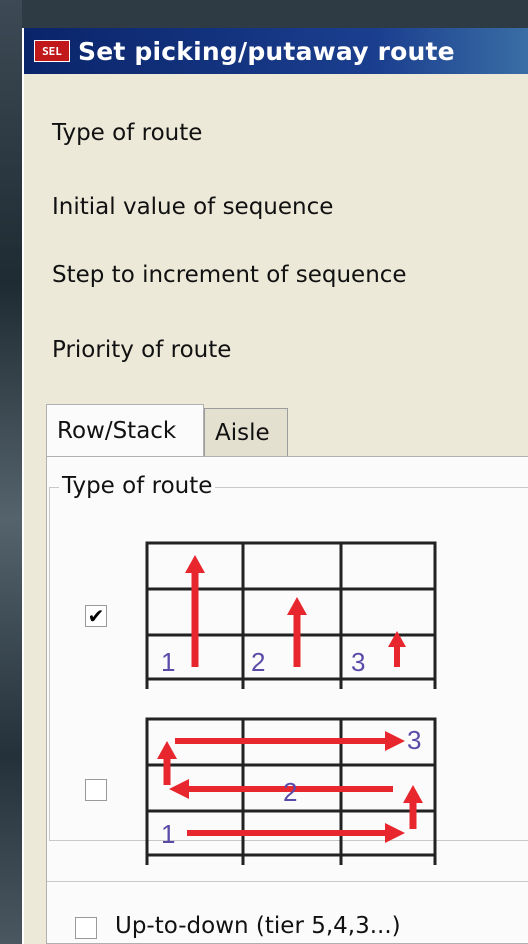  Describe the element at coordinates (266, 51) in the screenshot. I see `window-title: Set picking/putaway route` at that location.